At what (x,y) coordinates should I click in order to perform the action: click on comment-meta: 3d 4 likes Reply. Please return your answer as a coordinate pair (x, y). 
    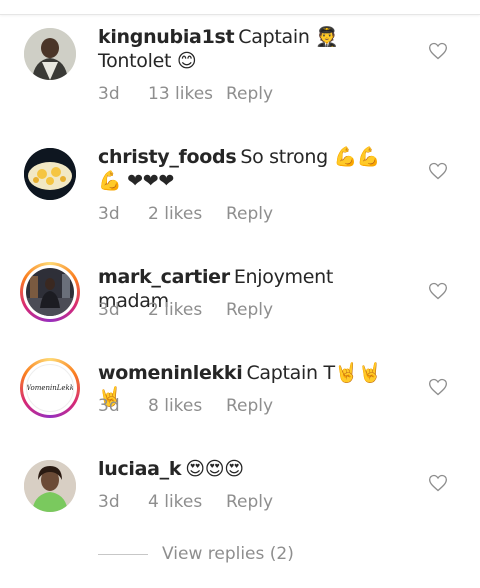
    Looking at the image, I should click on (185, 502).